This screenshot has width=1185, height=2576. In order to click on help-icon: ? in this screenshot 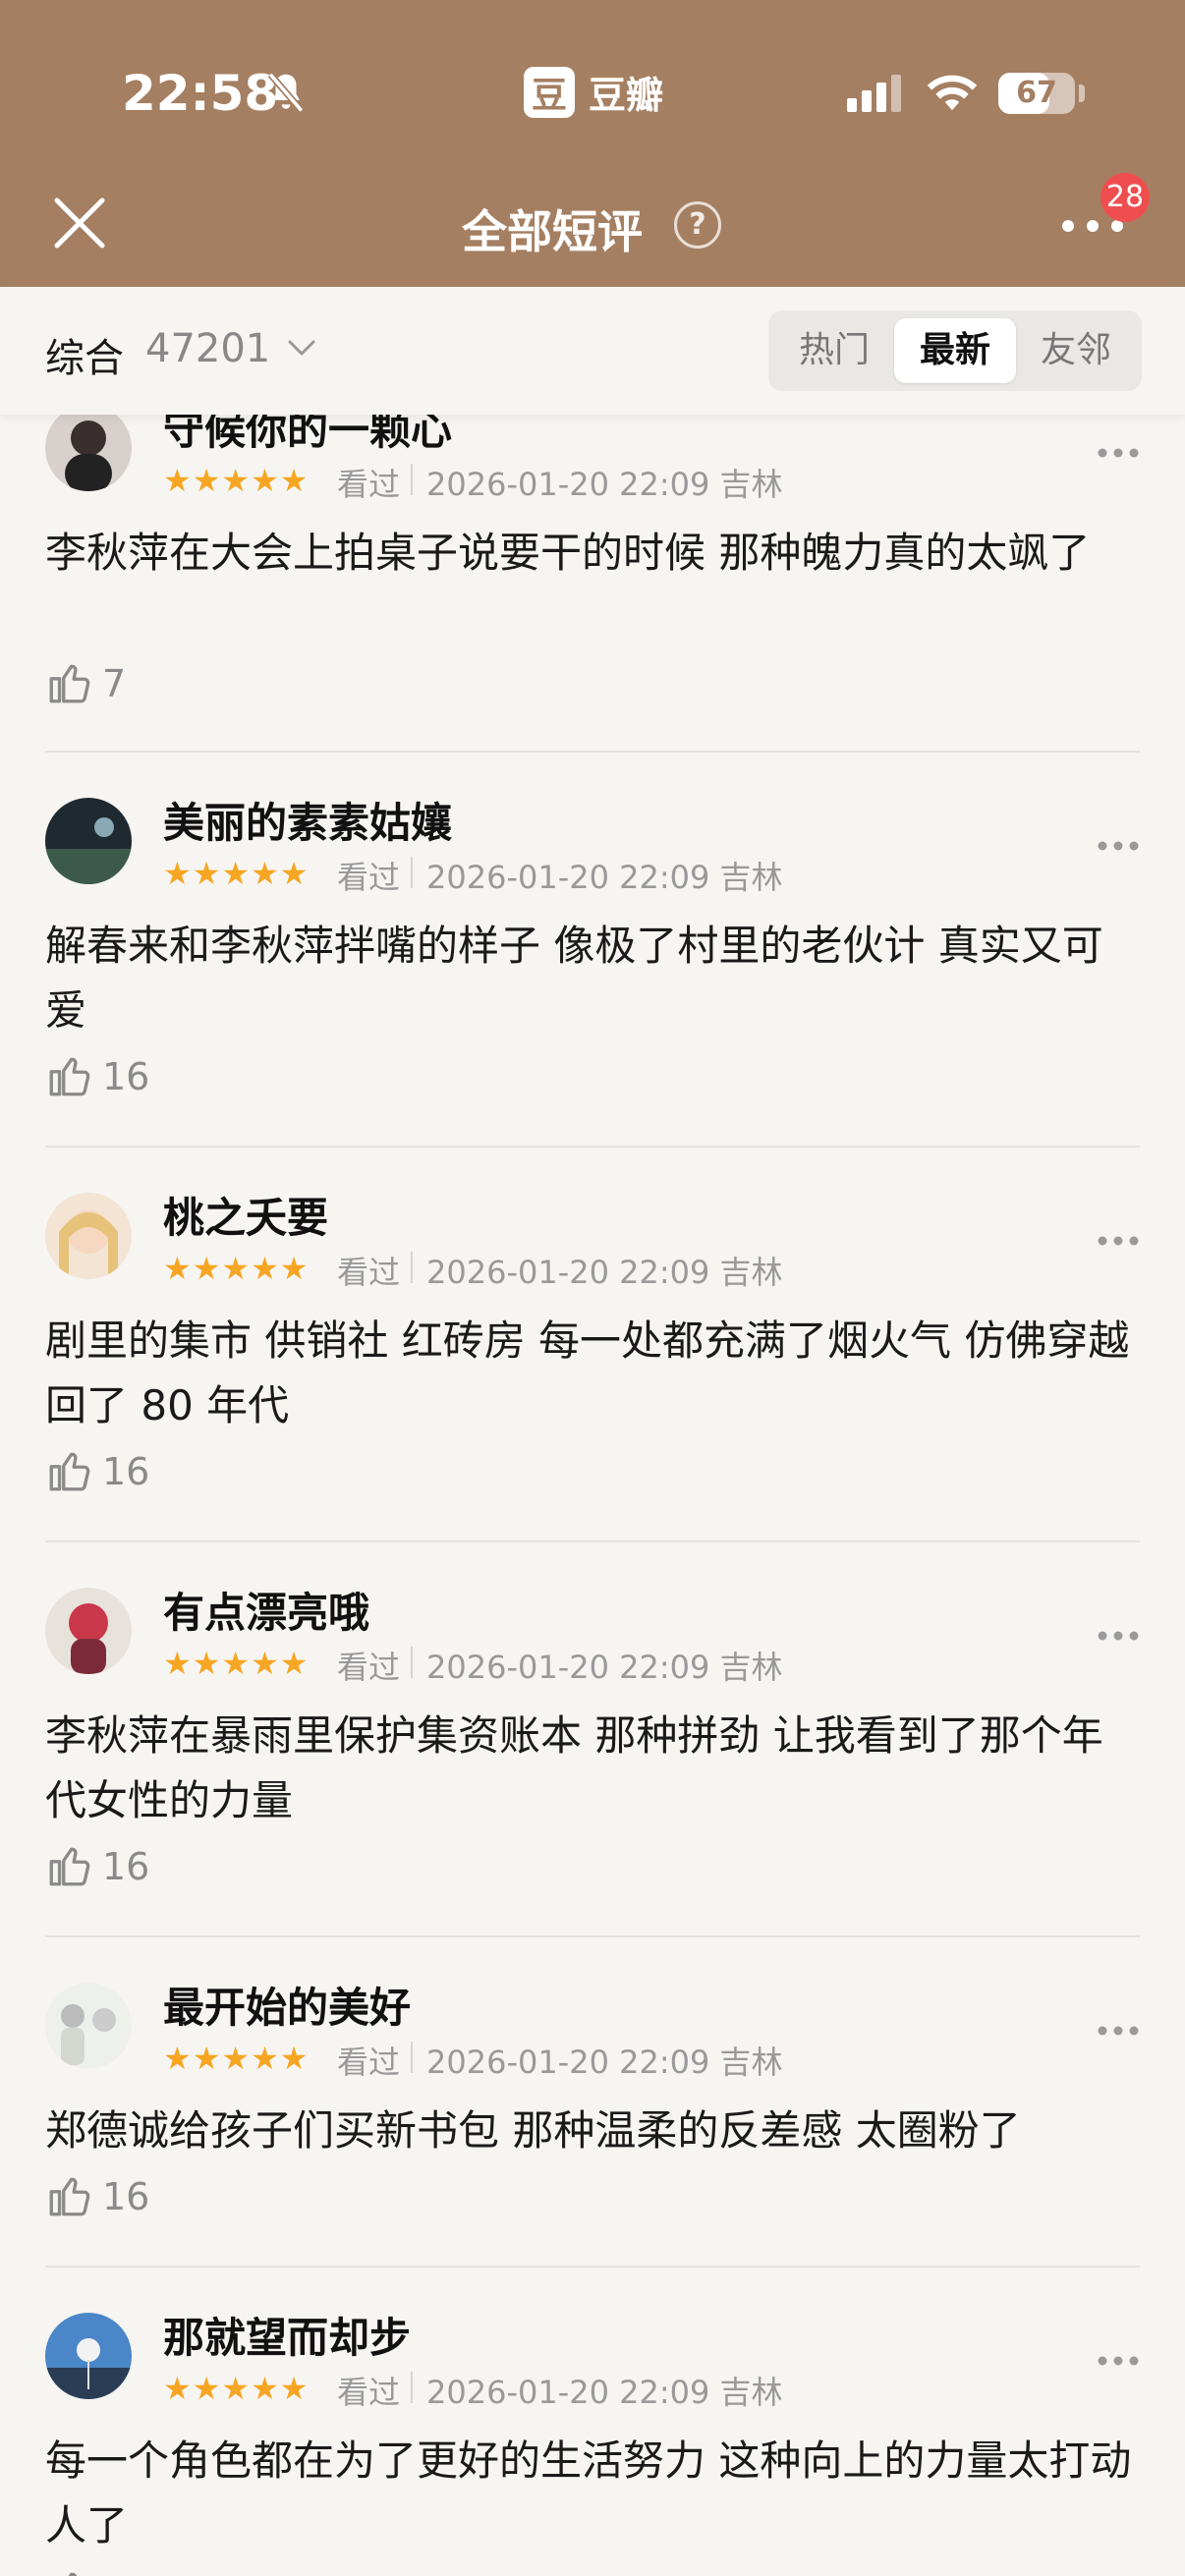, I will do `click(697, 225)`.